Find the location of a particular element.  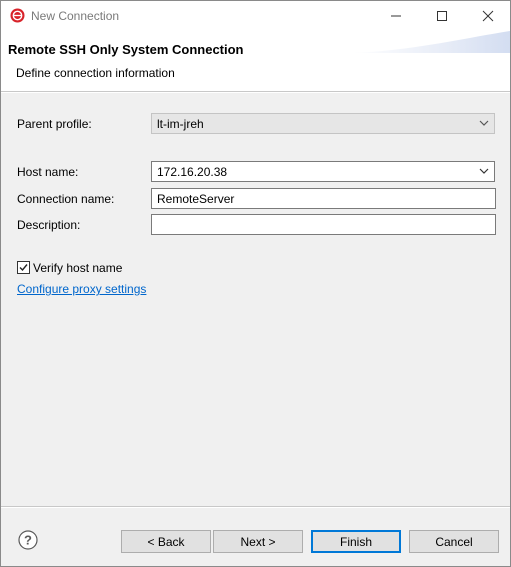

back-button: < Back is located at coordinates (166, 541).